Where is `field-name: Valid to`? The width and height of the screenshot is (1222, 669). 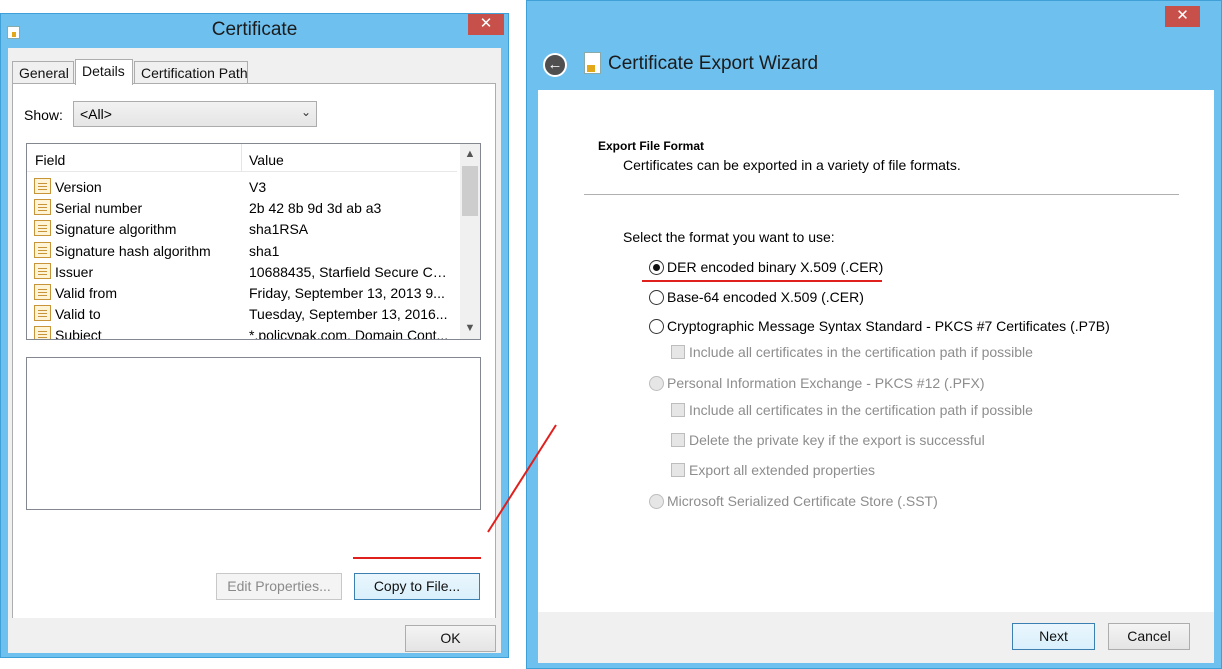
field-name: Valid to is located at coordinates (78, 314).